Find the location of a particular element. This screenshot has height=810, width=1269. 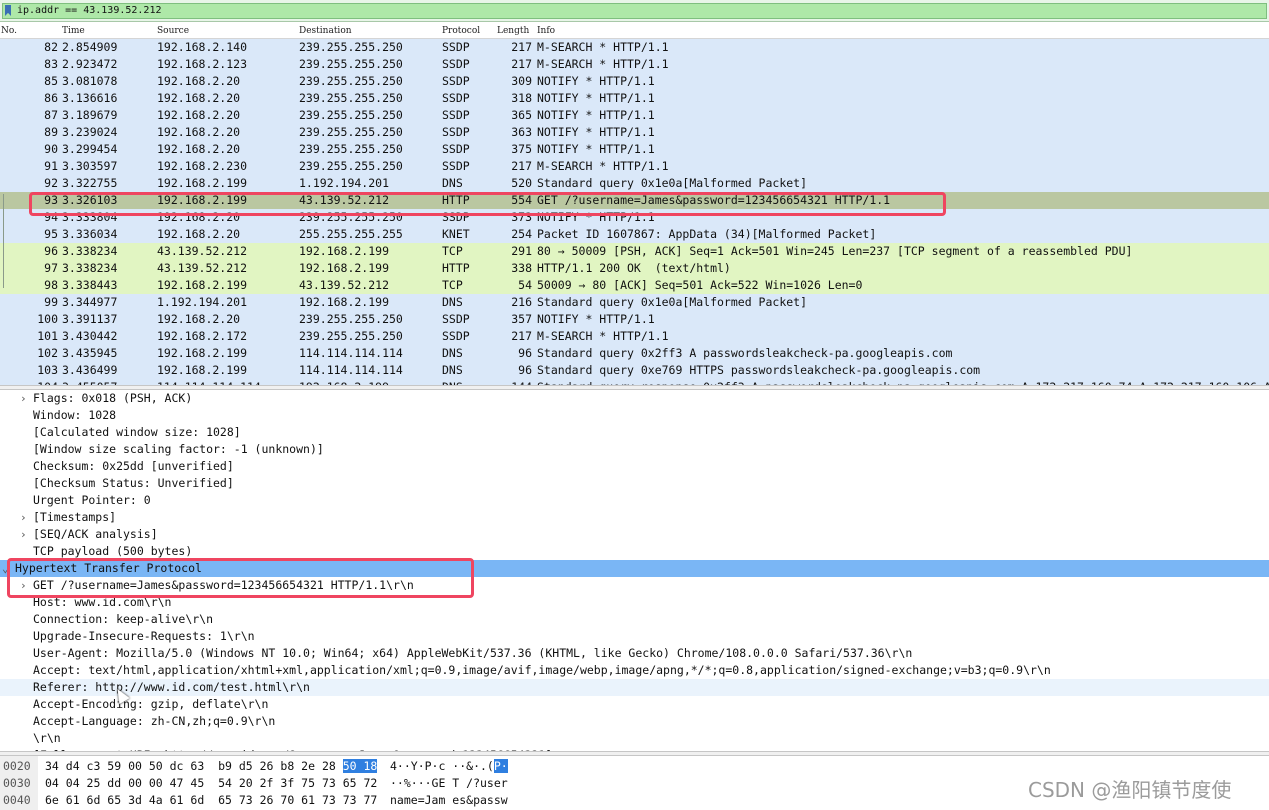

packet-cell-no: 91 is located at coordinates (51, 166).